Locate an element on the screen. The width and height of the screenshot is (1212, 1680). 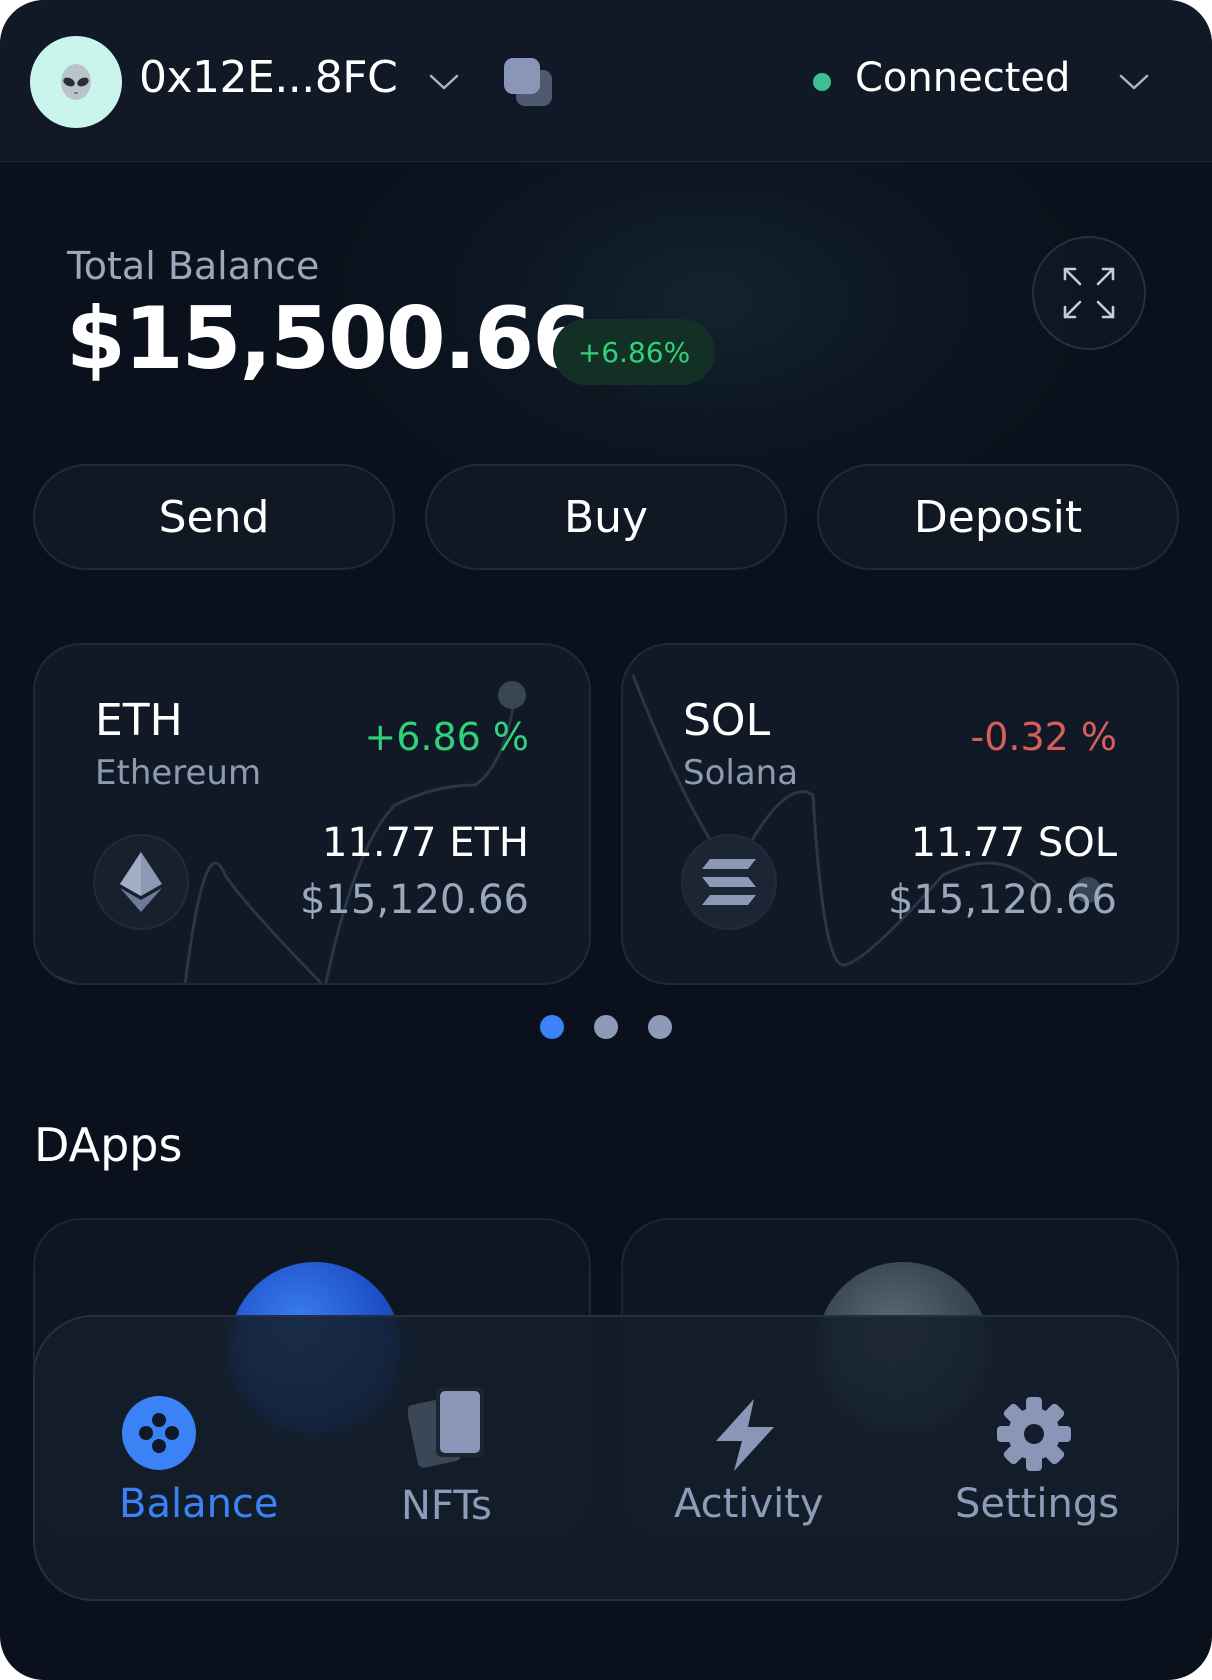
token-name: Solana is located at coordinates (741, 773).